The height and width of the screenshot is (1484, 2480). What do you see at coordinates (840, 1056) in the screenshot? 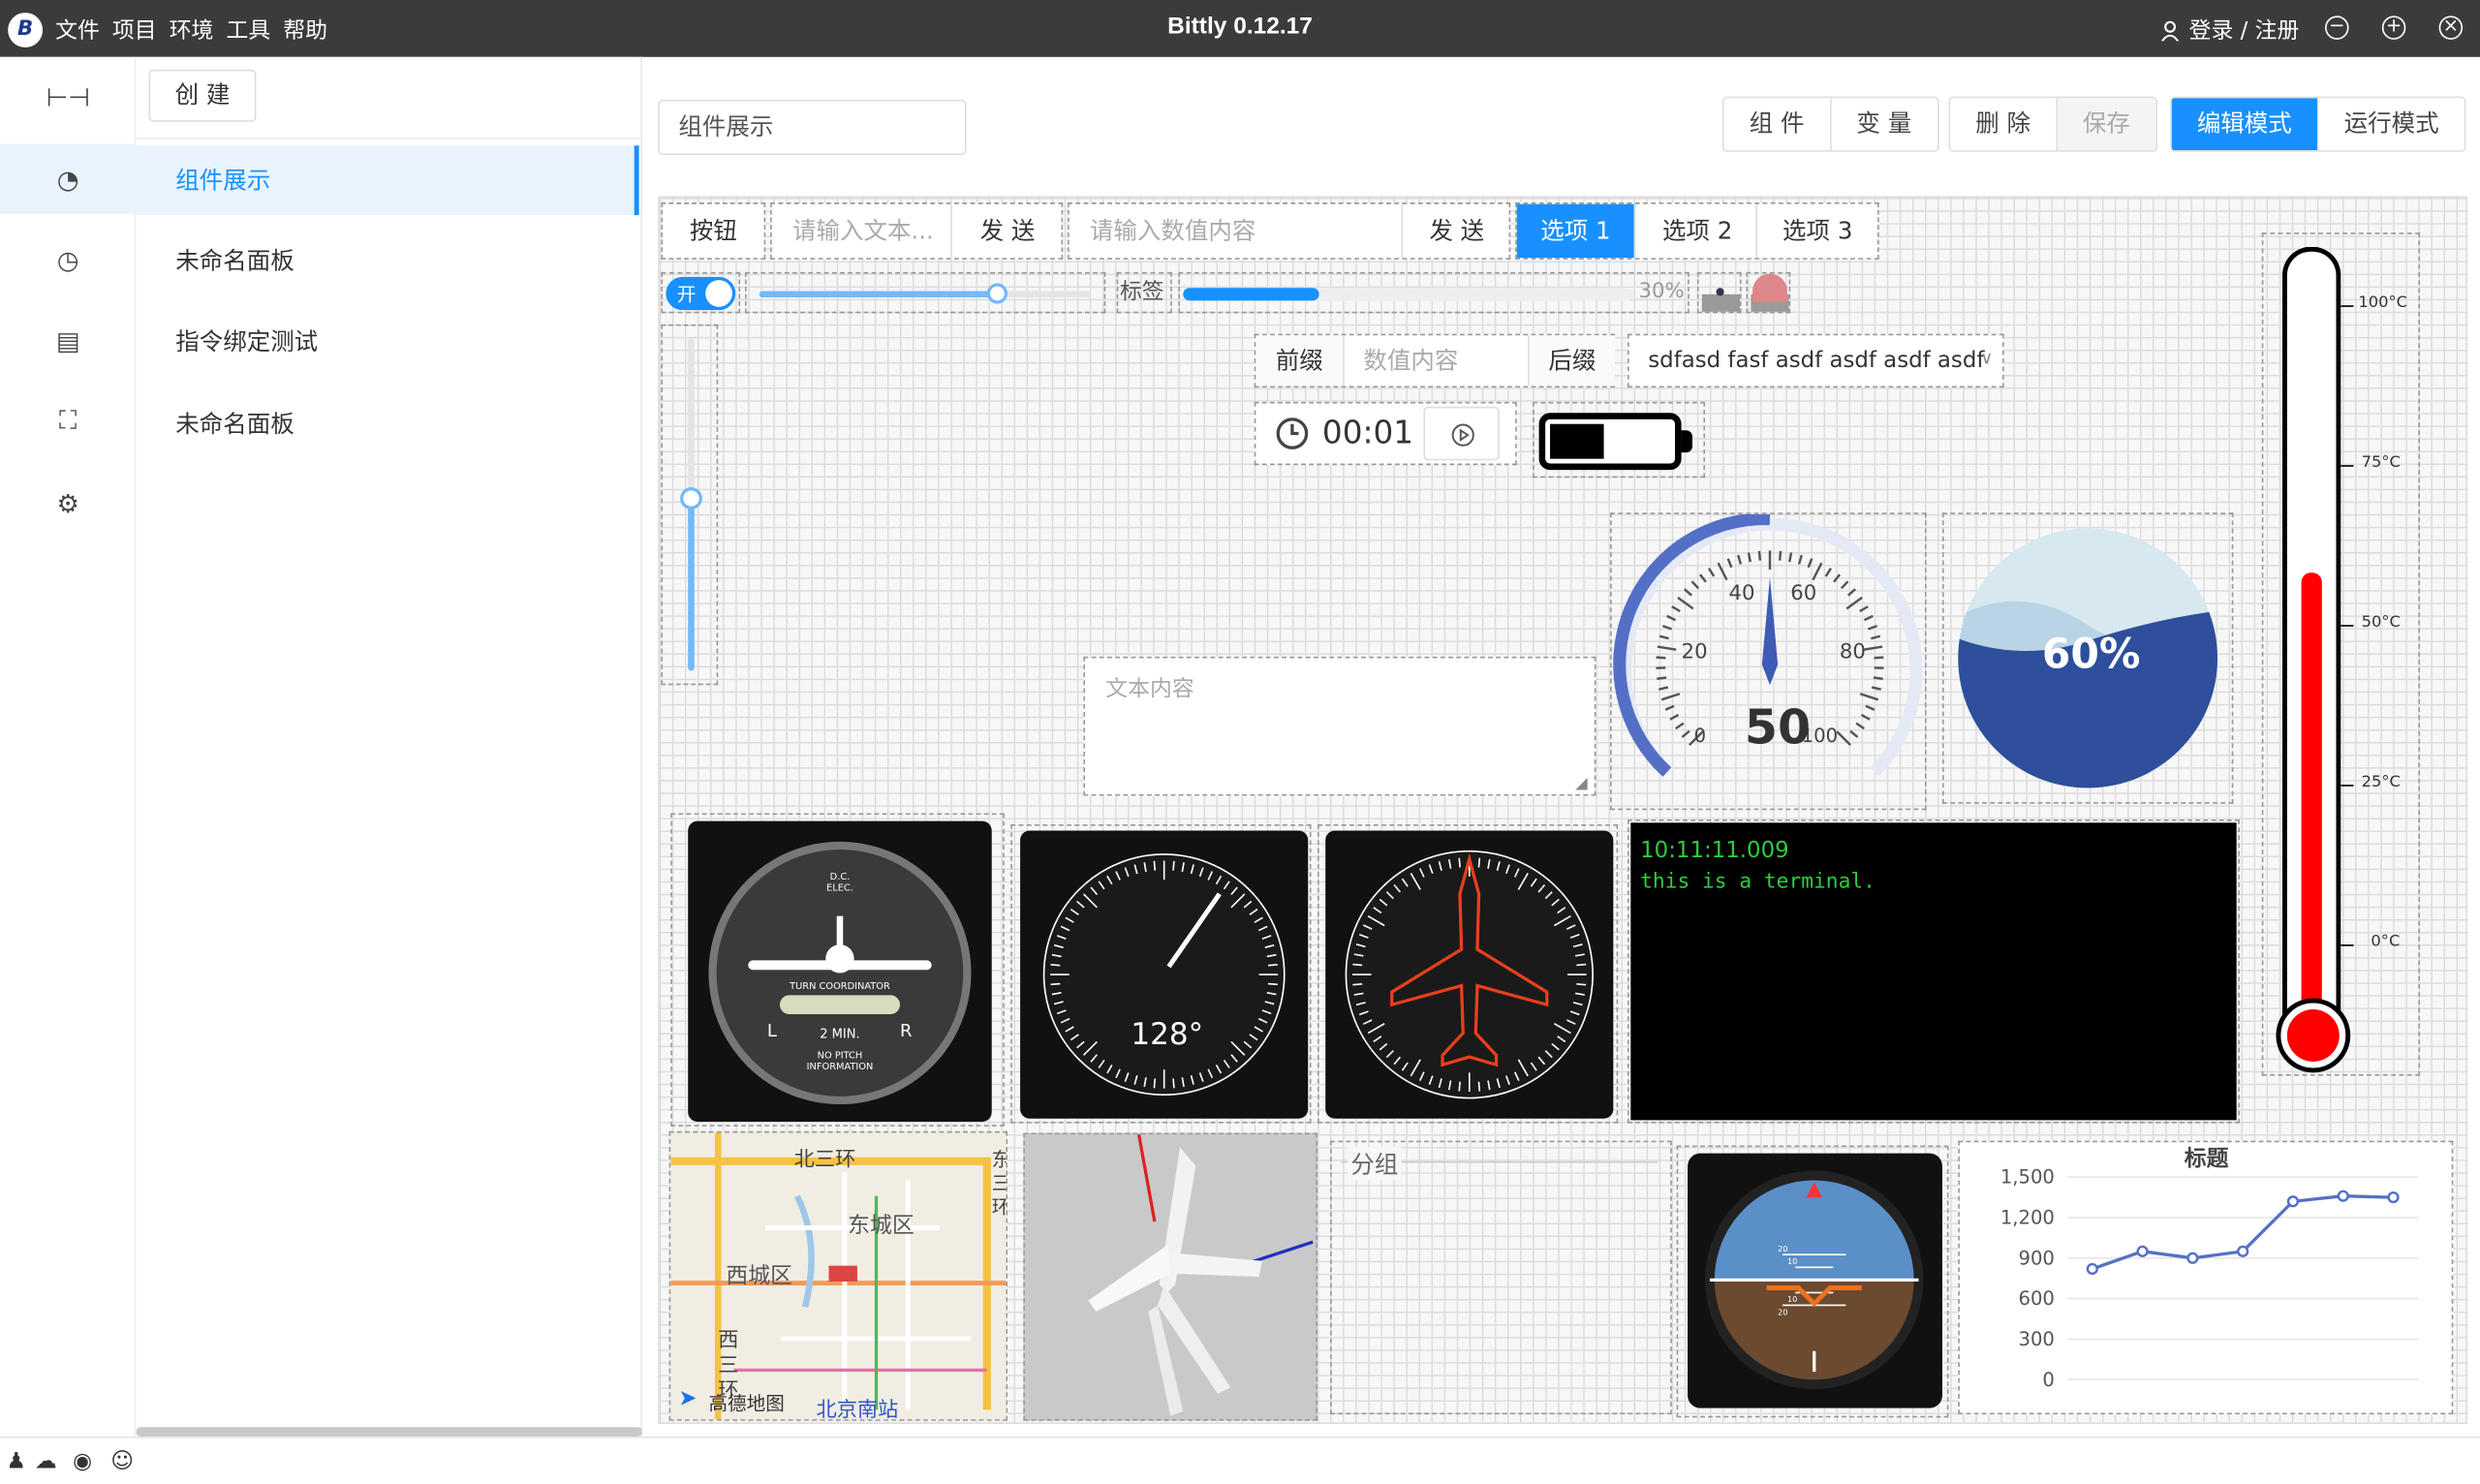
I see `tc-np1: NO PITCH` at bounding box center [840, 1056].